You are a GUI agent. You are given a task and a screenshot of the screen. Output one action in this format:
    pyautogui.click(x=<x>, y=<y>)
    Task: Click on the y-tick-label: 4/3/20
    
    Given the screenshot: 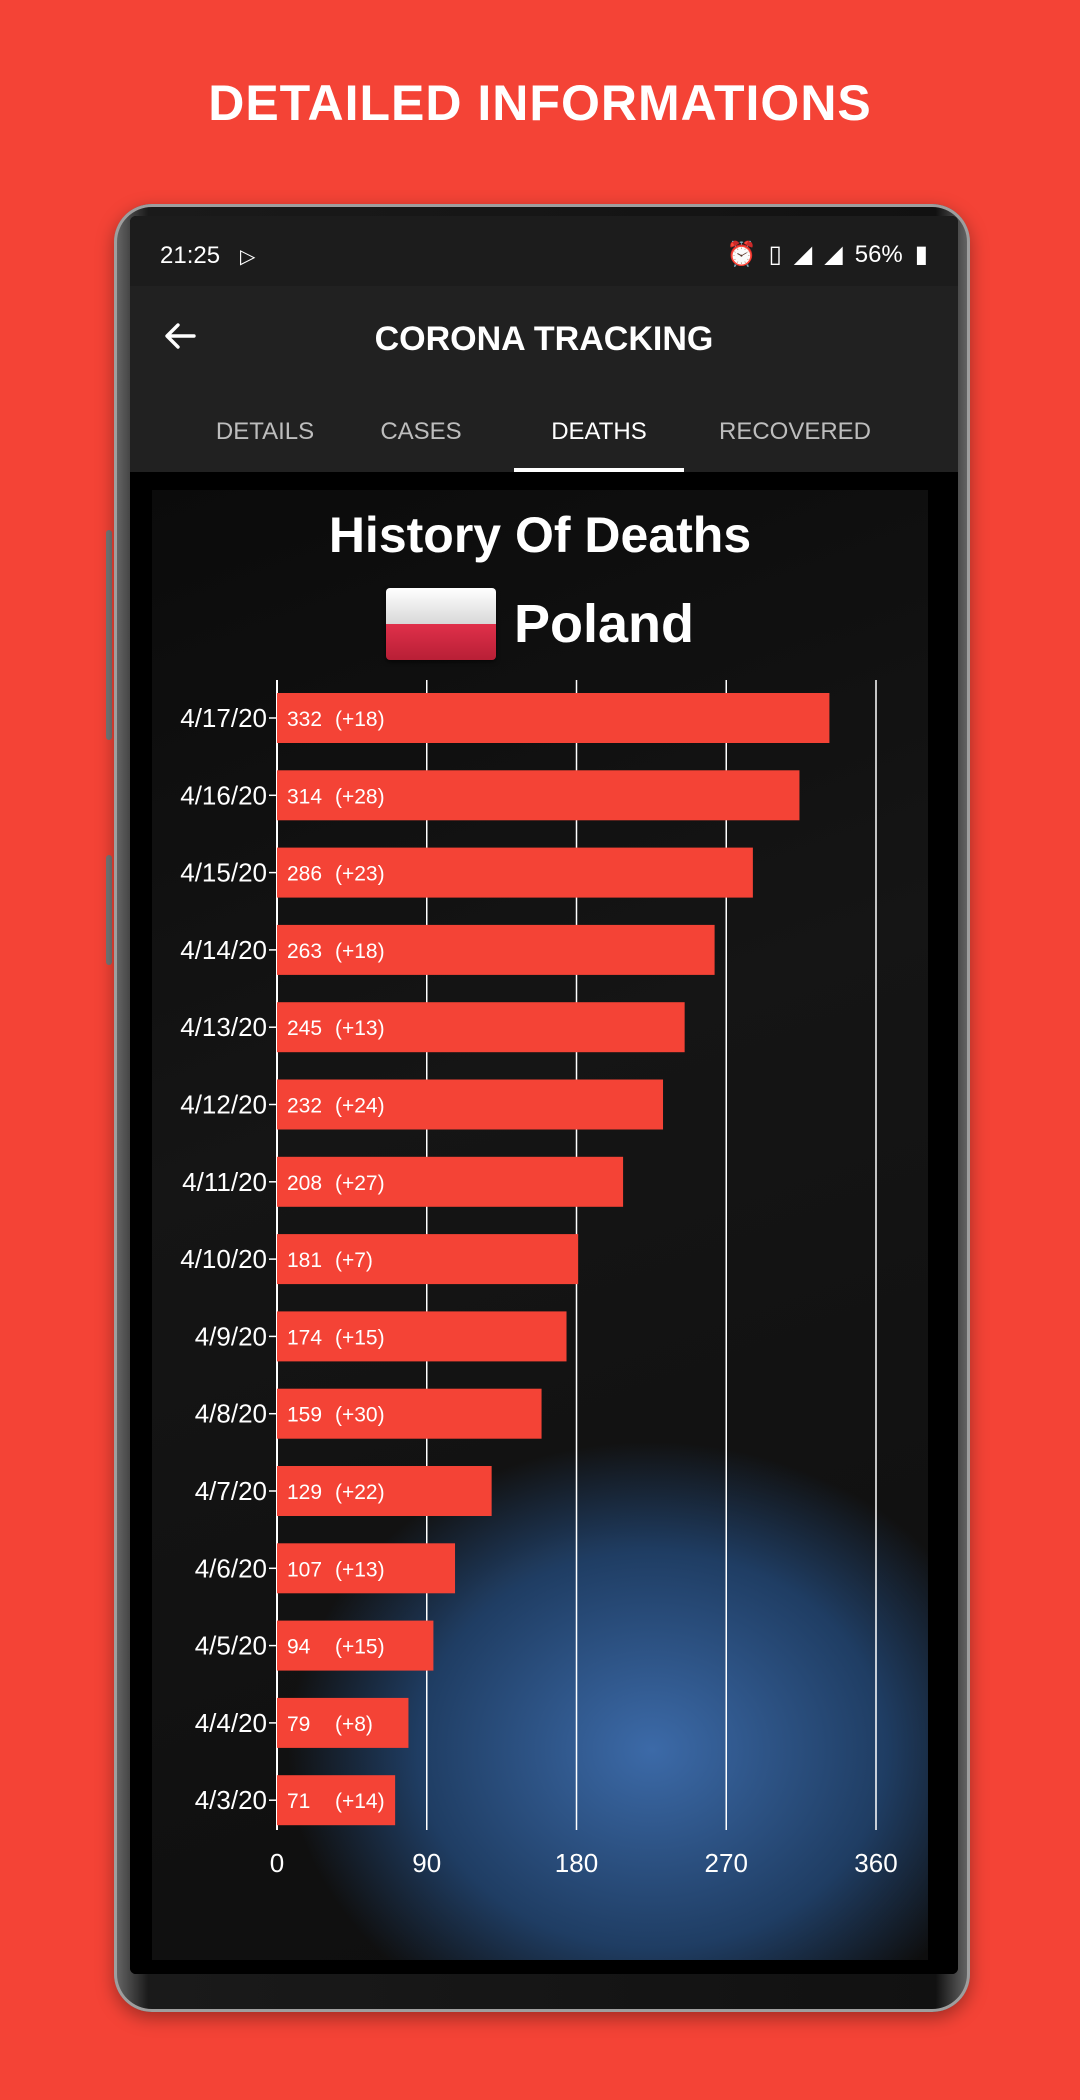 What is the action you would take?
    pyautogui.click(x=231, y=1800)
    